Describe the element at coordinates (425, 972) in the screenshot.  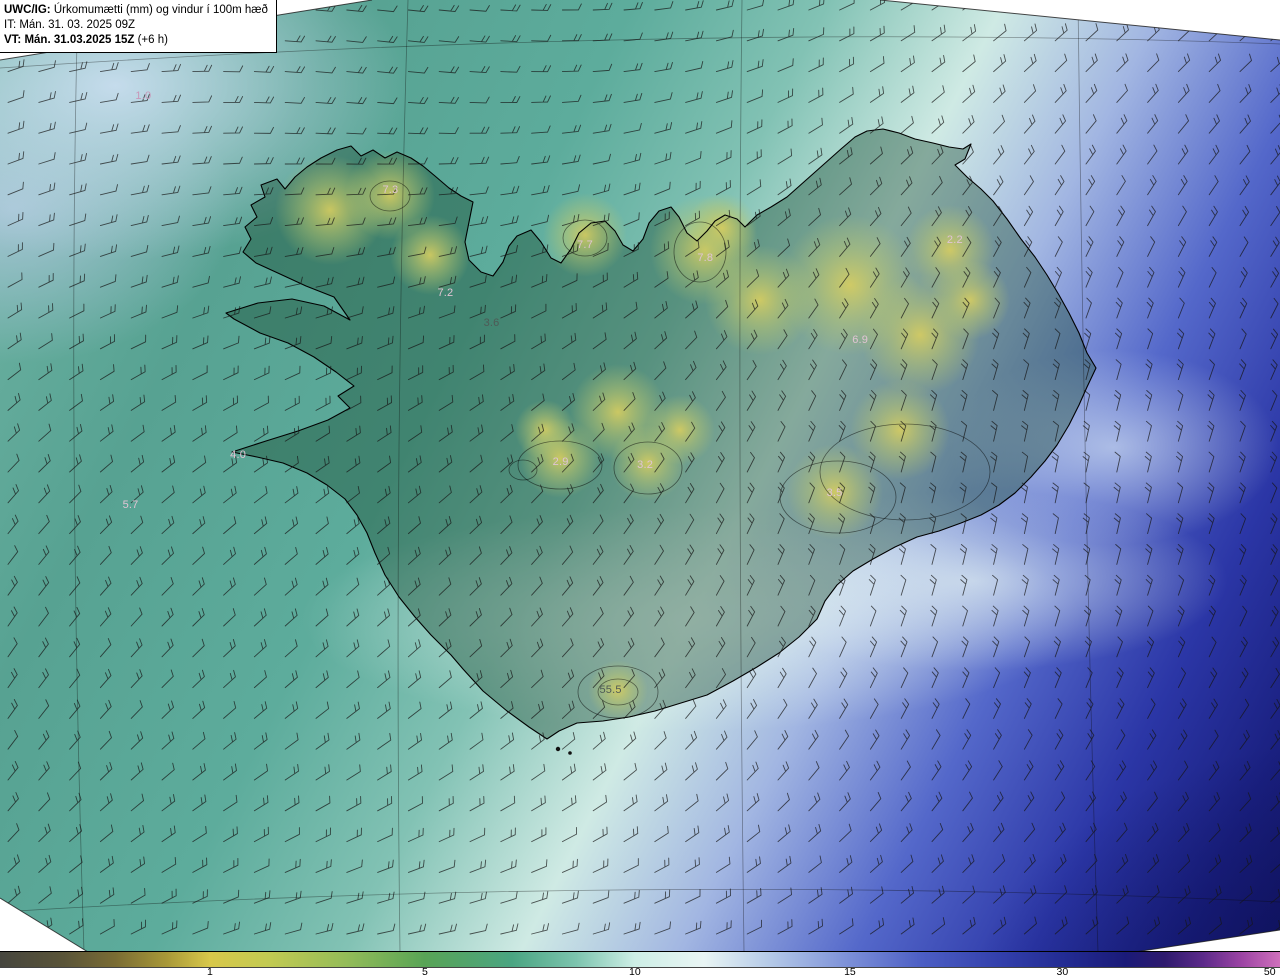
I see `colorbar-tick: 5` at that location.